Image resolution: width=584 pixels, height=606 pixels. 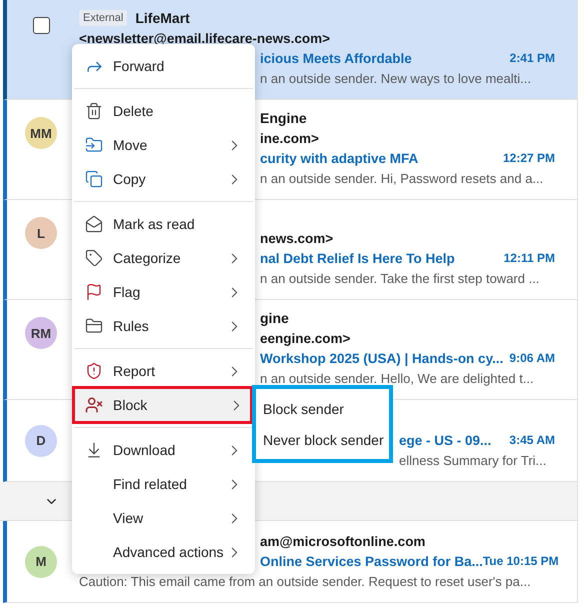 What do you see at coordinates (94, 111) in the screenshot?
I see `trash-icon` at bounding box center [94, 111].